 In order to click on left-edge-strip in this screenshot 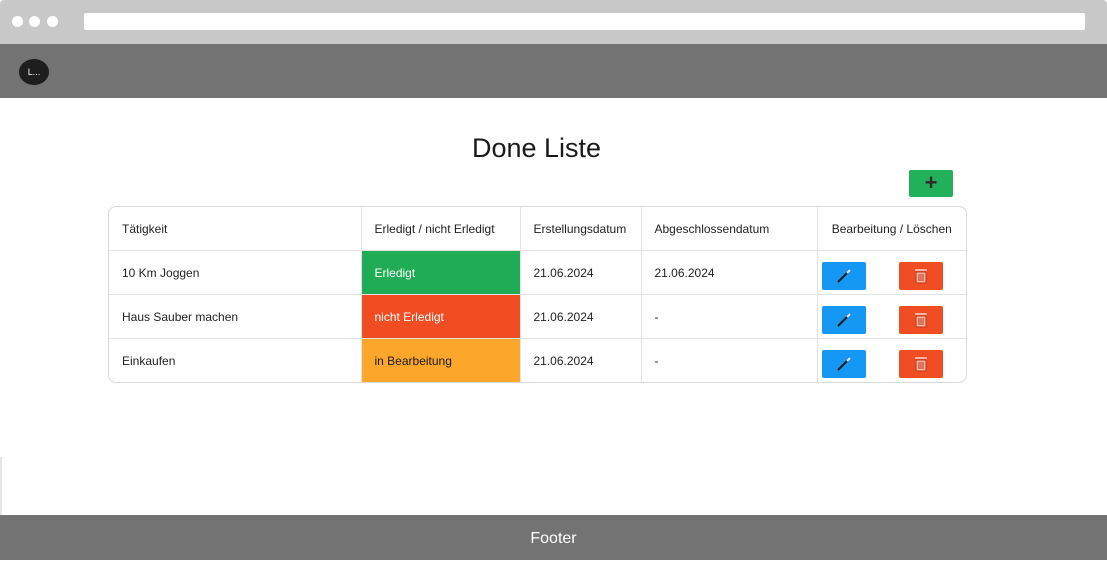, I will do `click(1, 486)`.